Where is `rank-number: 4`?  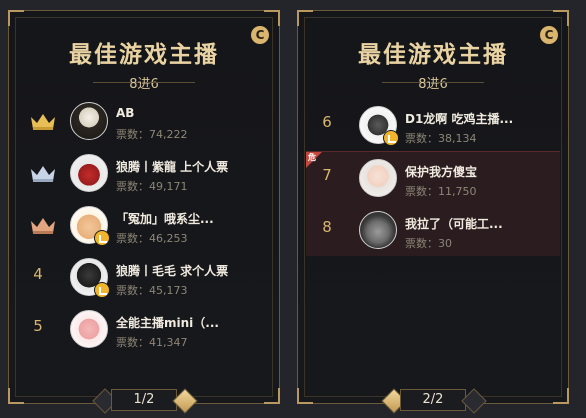 rank-number: 4 is located at coordinates (38, 274).